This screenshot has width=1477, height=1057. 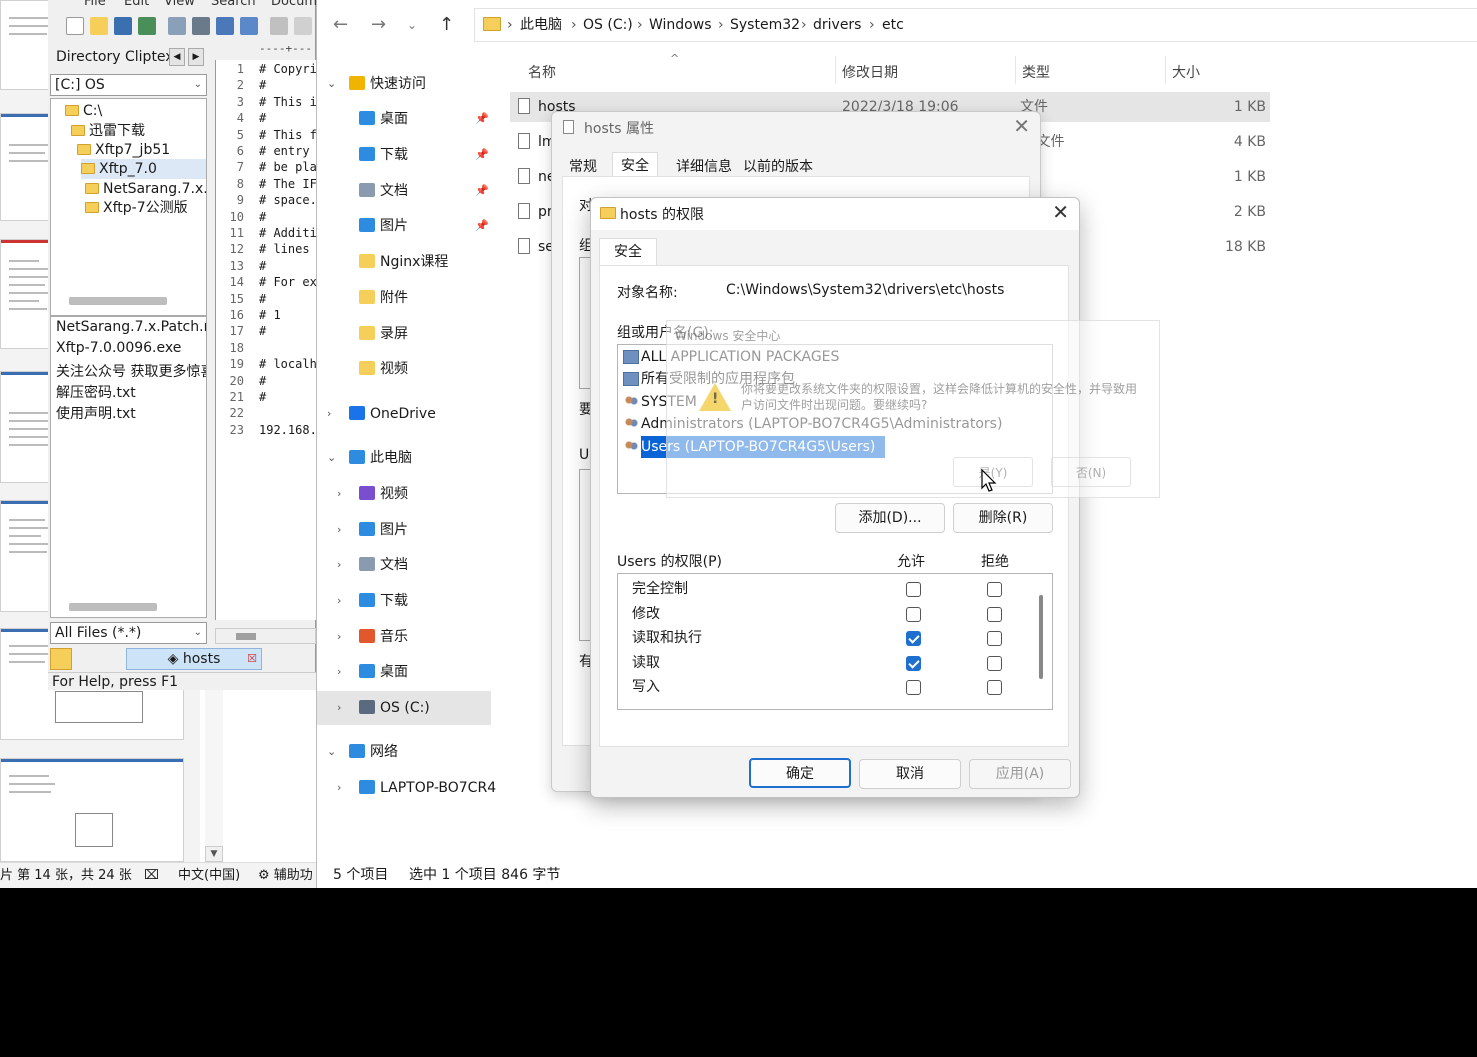 I want to click on tree-node: C:\, so click(x=83, y=111).